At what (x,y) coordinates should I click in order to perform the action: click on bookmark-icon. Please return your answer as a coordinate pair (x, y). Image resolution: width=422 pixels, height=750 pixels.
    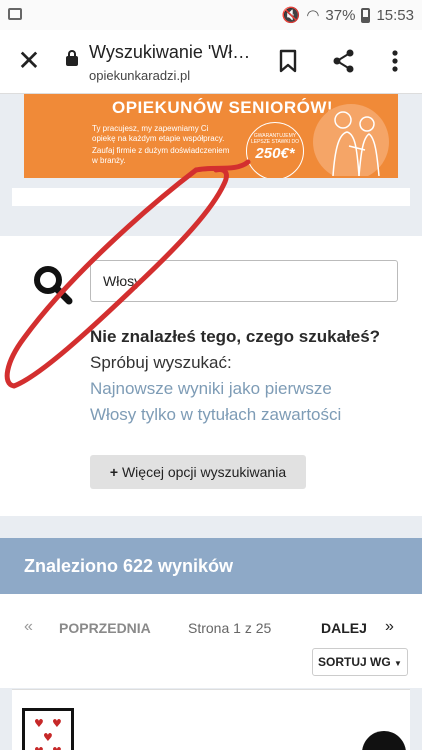
    Looking at the image, I should click on (288, 61).